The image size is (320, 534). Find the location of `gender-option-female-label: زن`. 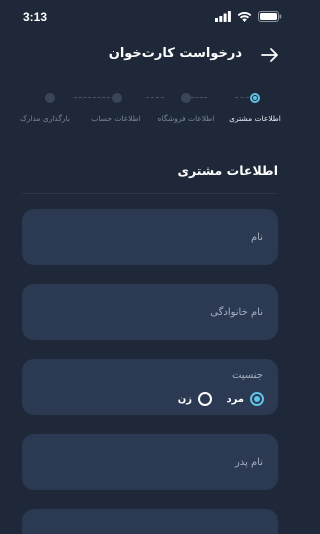

gender-option-female-label: زن is located at coordinates (184, 399).